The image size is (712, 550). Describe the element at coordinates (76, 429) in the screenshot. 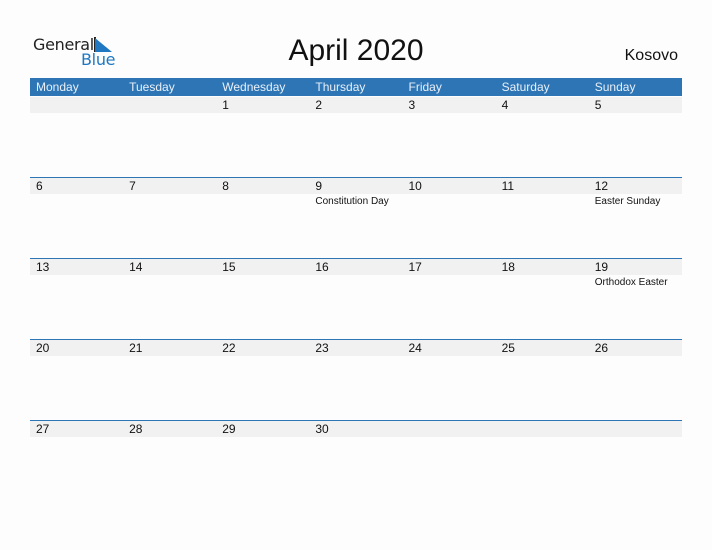

I see `day-cell: 27` at that location.